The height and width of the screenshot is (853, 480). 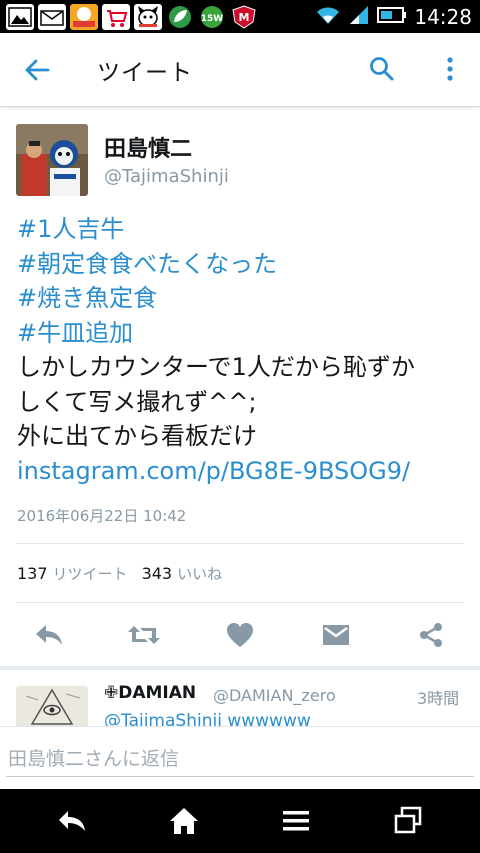 I want to click on system-nav-bar, so click(x=240, y=821).